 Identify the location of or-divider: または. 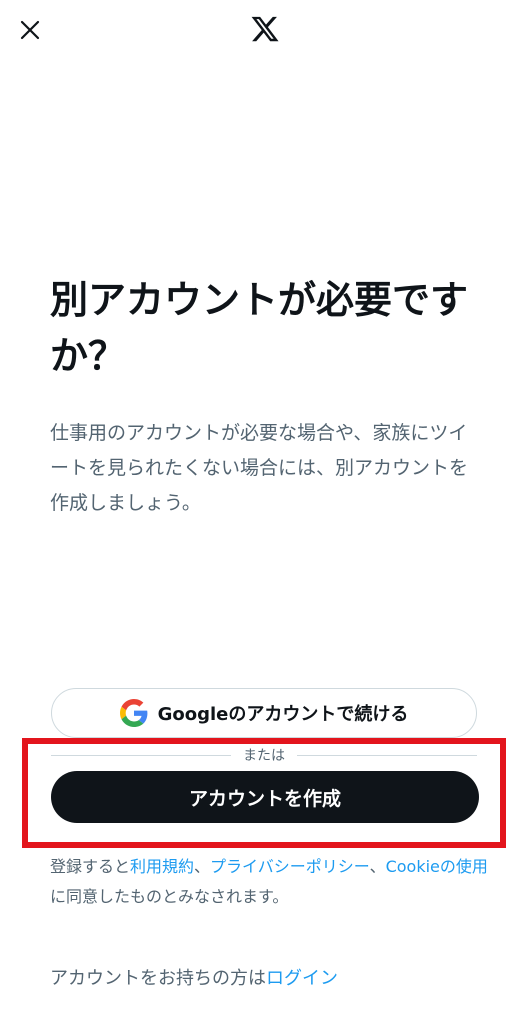
(264, 755).